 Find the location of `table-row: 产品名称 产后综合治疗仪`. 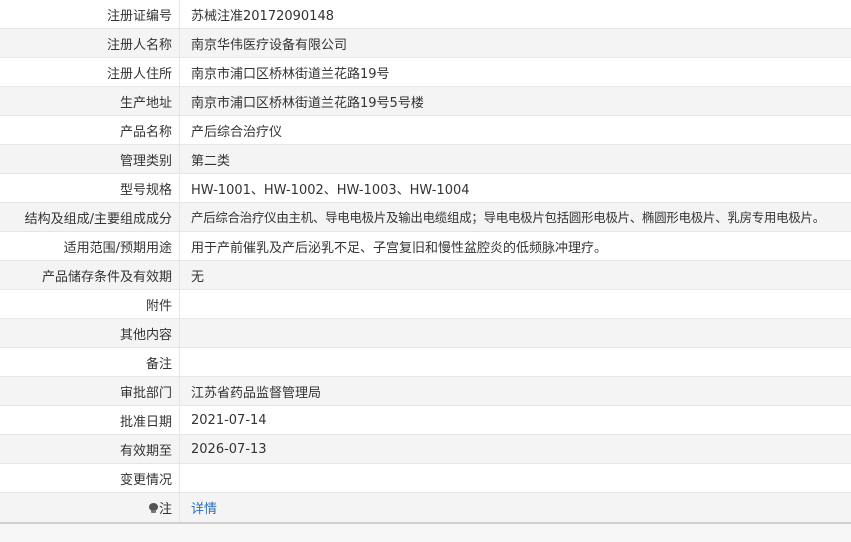

table-row: 产品名称 产后综合治疗仪 is located at coordinates (425, 130).